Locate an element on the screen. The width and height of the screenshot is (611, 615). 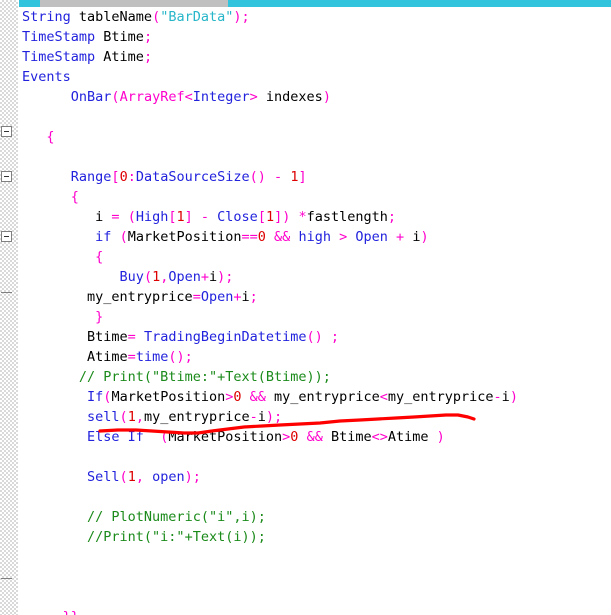
code-token: <> is located at coordinates (379, 437).